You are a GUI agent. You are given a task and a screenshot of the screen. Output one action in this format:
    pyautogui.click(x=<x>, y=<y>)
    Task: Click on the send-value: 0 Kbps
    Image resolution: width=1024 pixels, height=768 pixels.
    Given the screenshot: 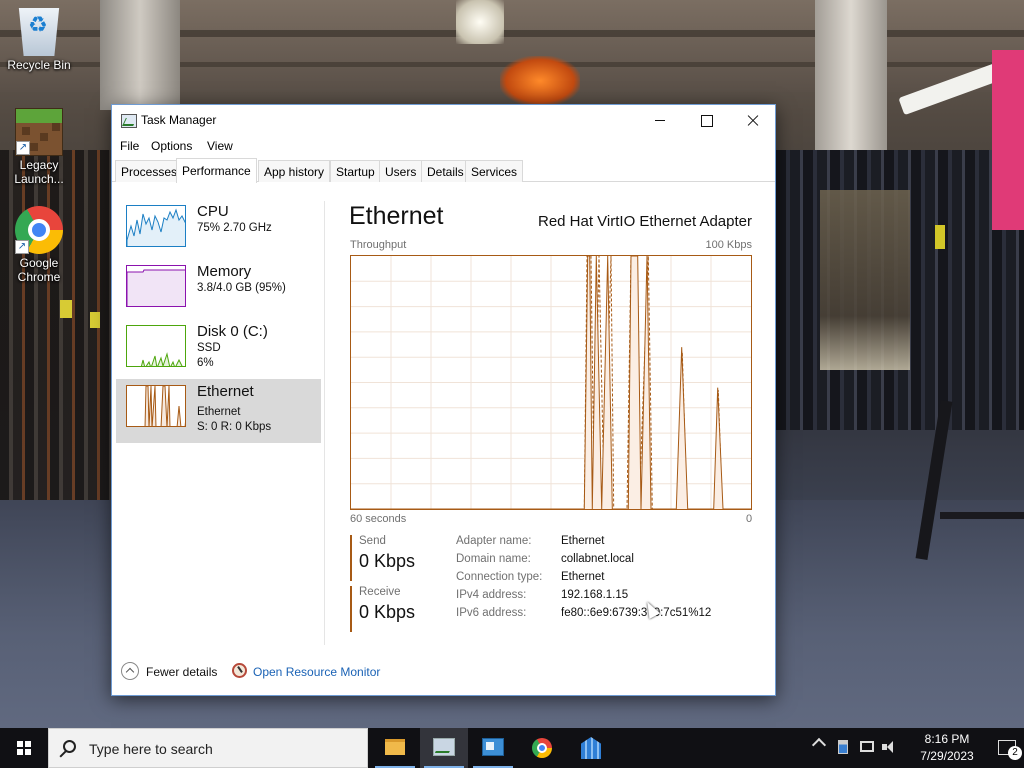 What is the action you would take?
    pyautogui.click(x=387, y=561)
    